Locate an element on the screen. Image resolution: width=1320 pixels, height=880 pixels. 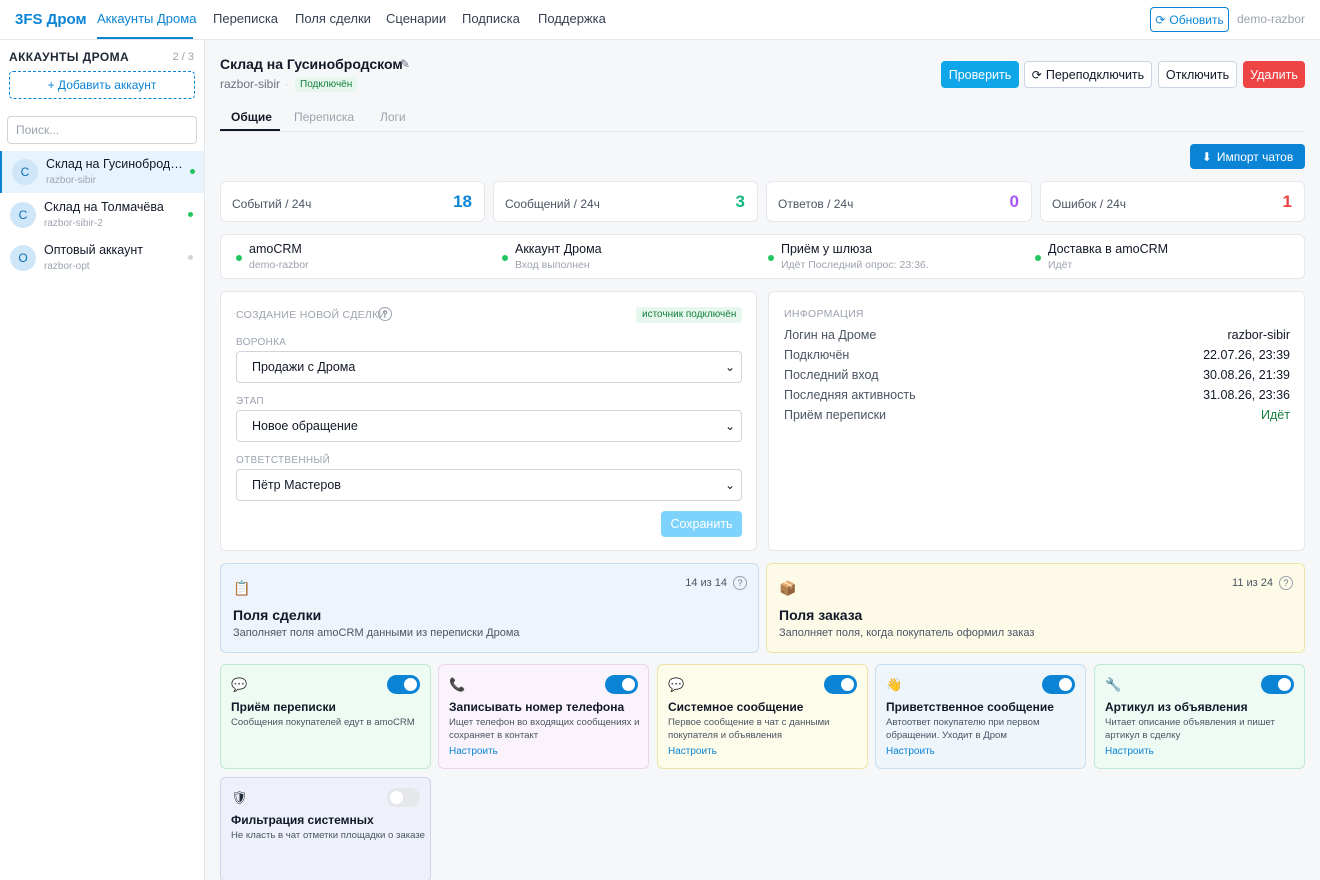
brand-logo: 3FS Дром is located at coordinates (51, 19).